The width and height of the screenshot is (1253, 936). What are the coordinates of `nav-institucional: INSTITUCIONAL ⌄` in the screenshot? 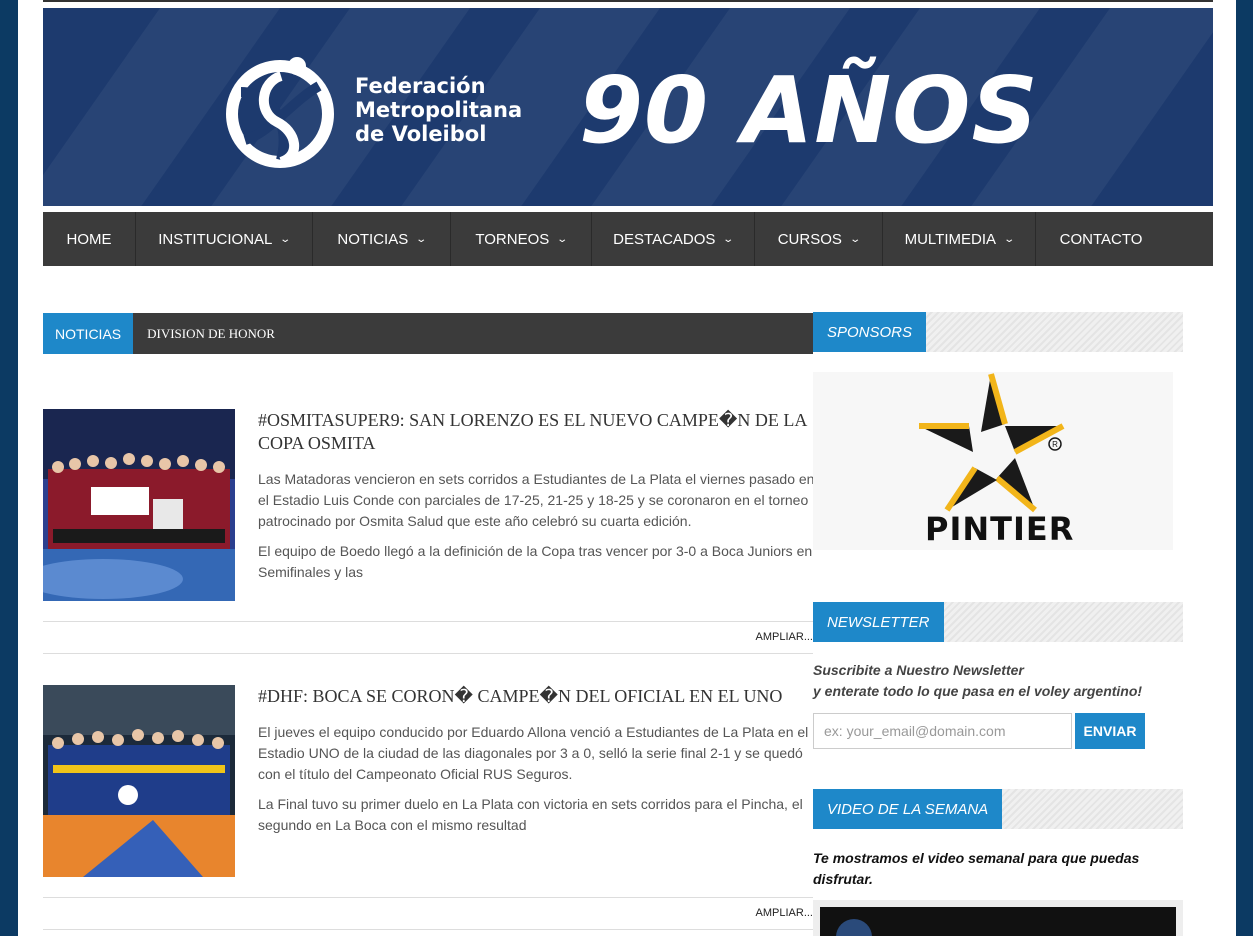 It's located at (224, 239).